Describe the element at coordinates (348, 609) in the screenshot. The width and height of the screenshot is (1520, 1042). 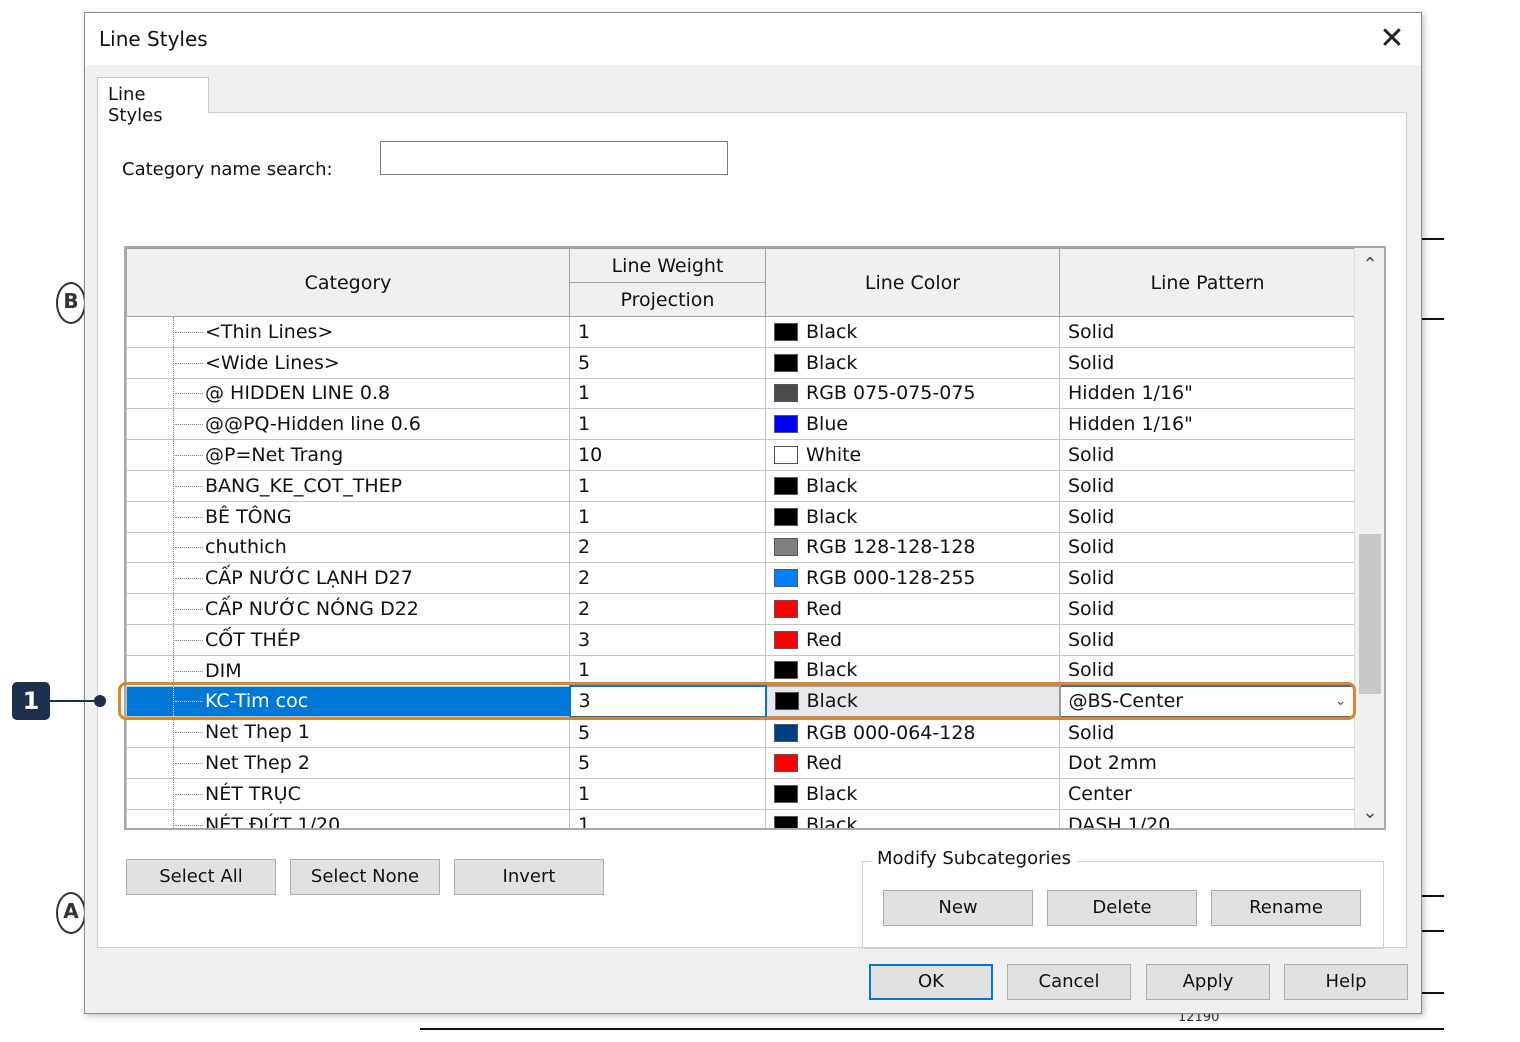
I see `category-cell: CẤP NƯỚC NÓNG D22` at that location.